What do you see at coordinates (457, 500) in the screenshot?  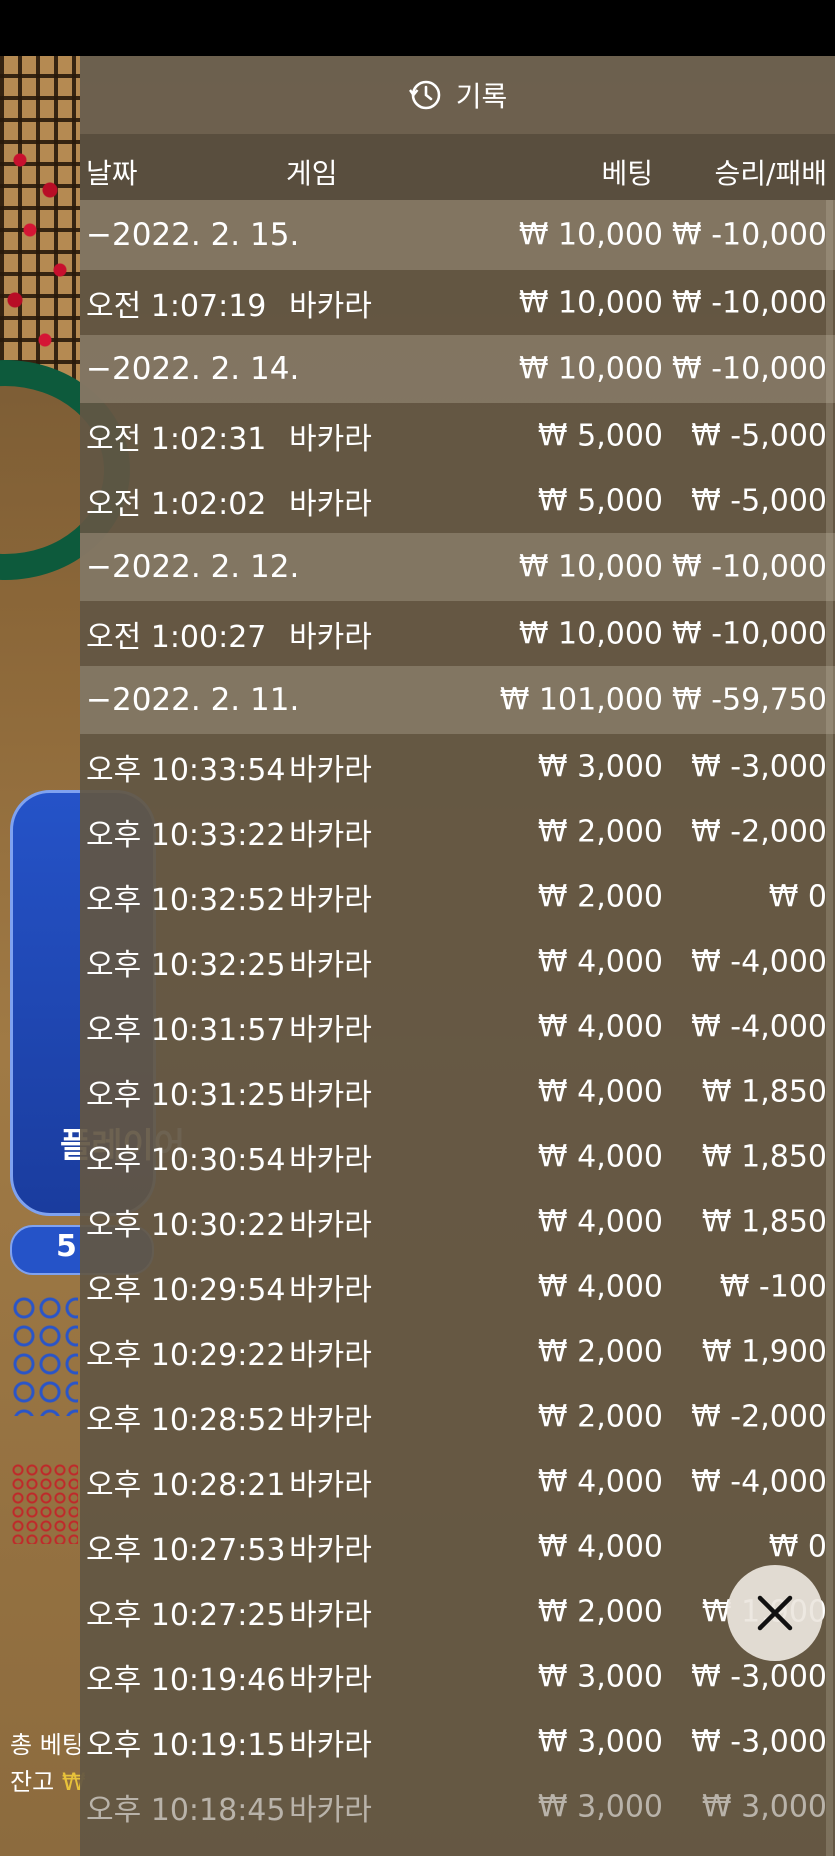 I see `history-row: 오전 1:02:02 바카라 ₩ 5,000 ₩ -5,000` at bounding box center [457, 500].